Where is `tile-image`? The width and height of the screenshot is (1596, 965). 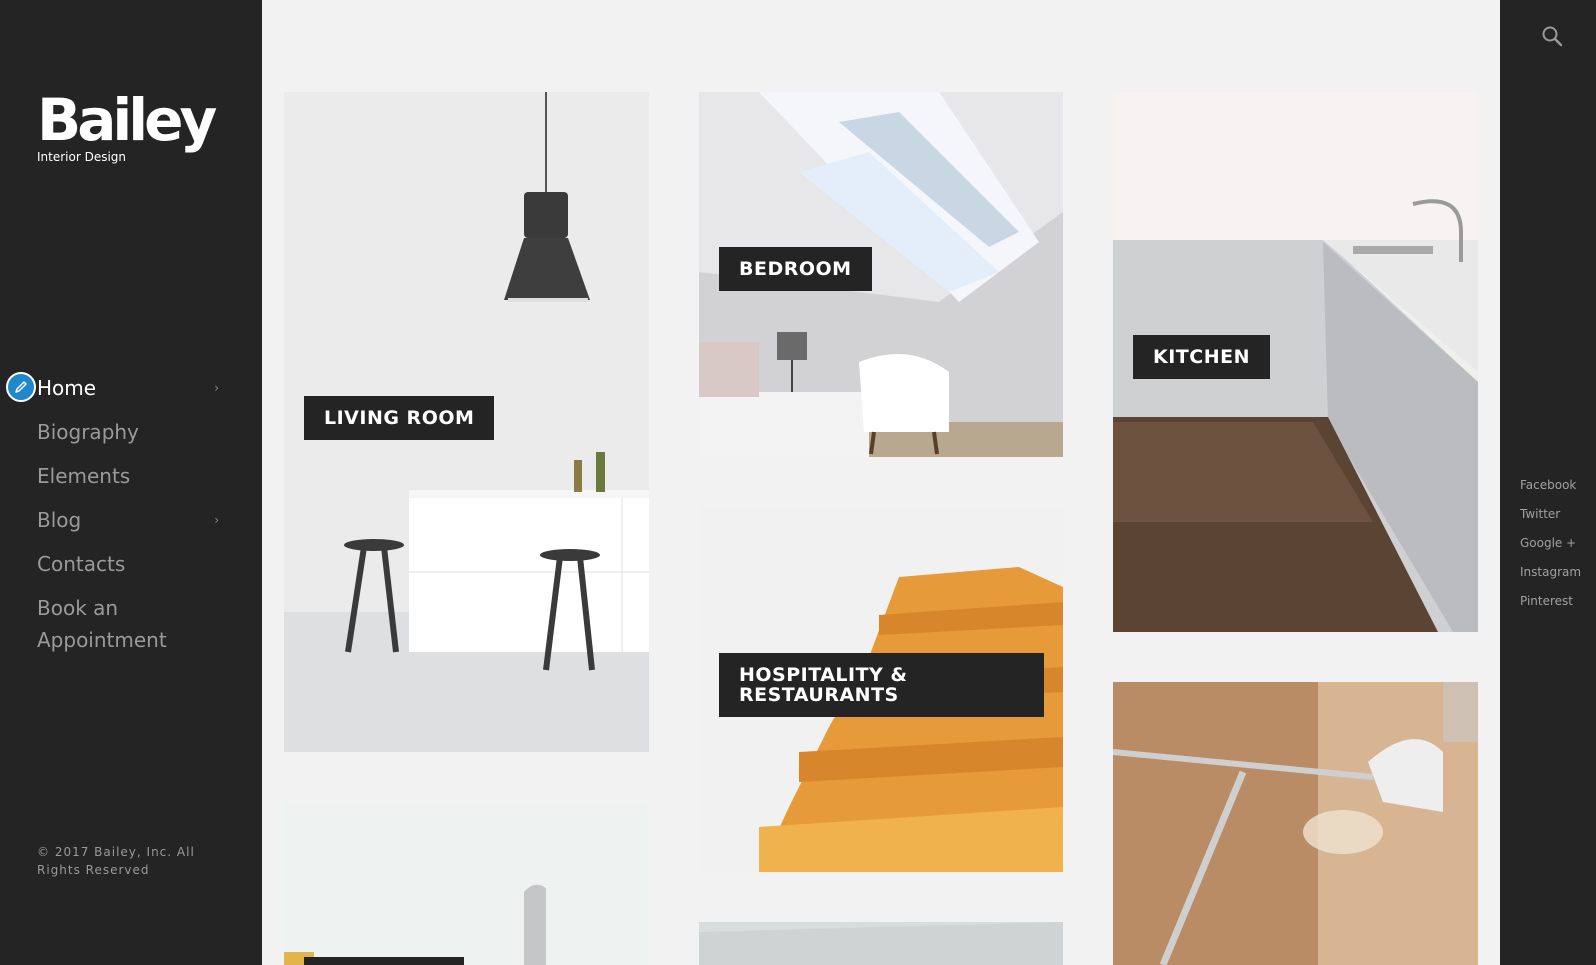
tile-image is located at coordinates (881, 943).